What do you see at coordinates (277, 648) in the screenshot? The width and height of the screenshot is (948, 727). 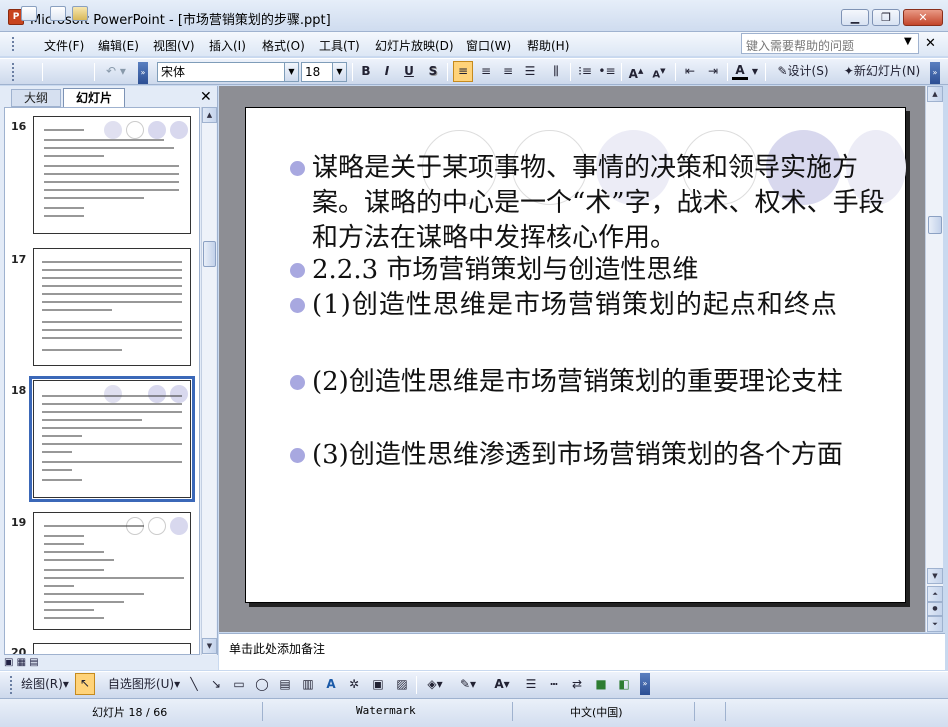 I see `notes-placeholder: 单击此处添加备注` at bounding box center [277, 648].